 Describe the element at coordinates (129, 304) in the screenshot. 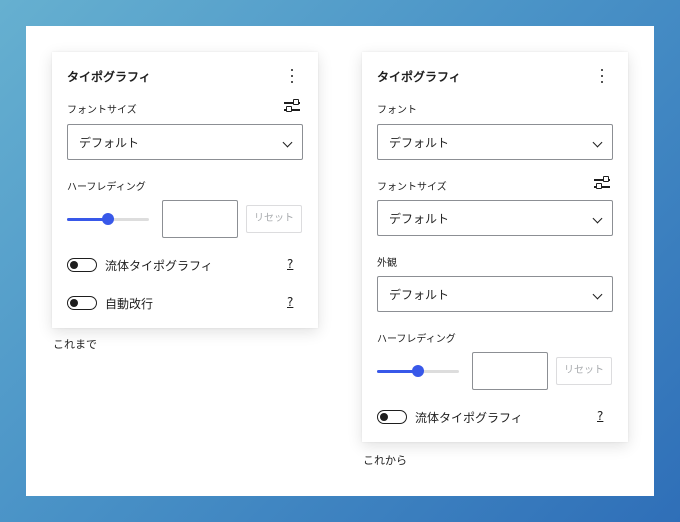

I see `auto-wrap-label: 自動改行` at that location.